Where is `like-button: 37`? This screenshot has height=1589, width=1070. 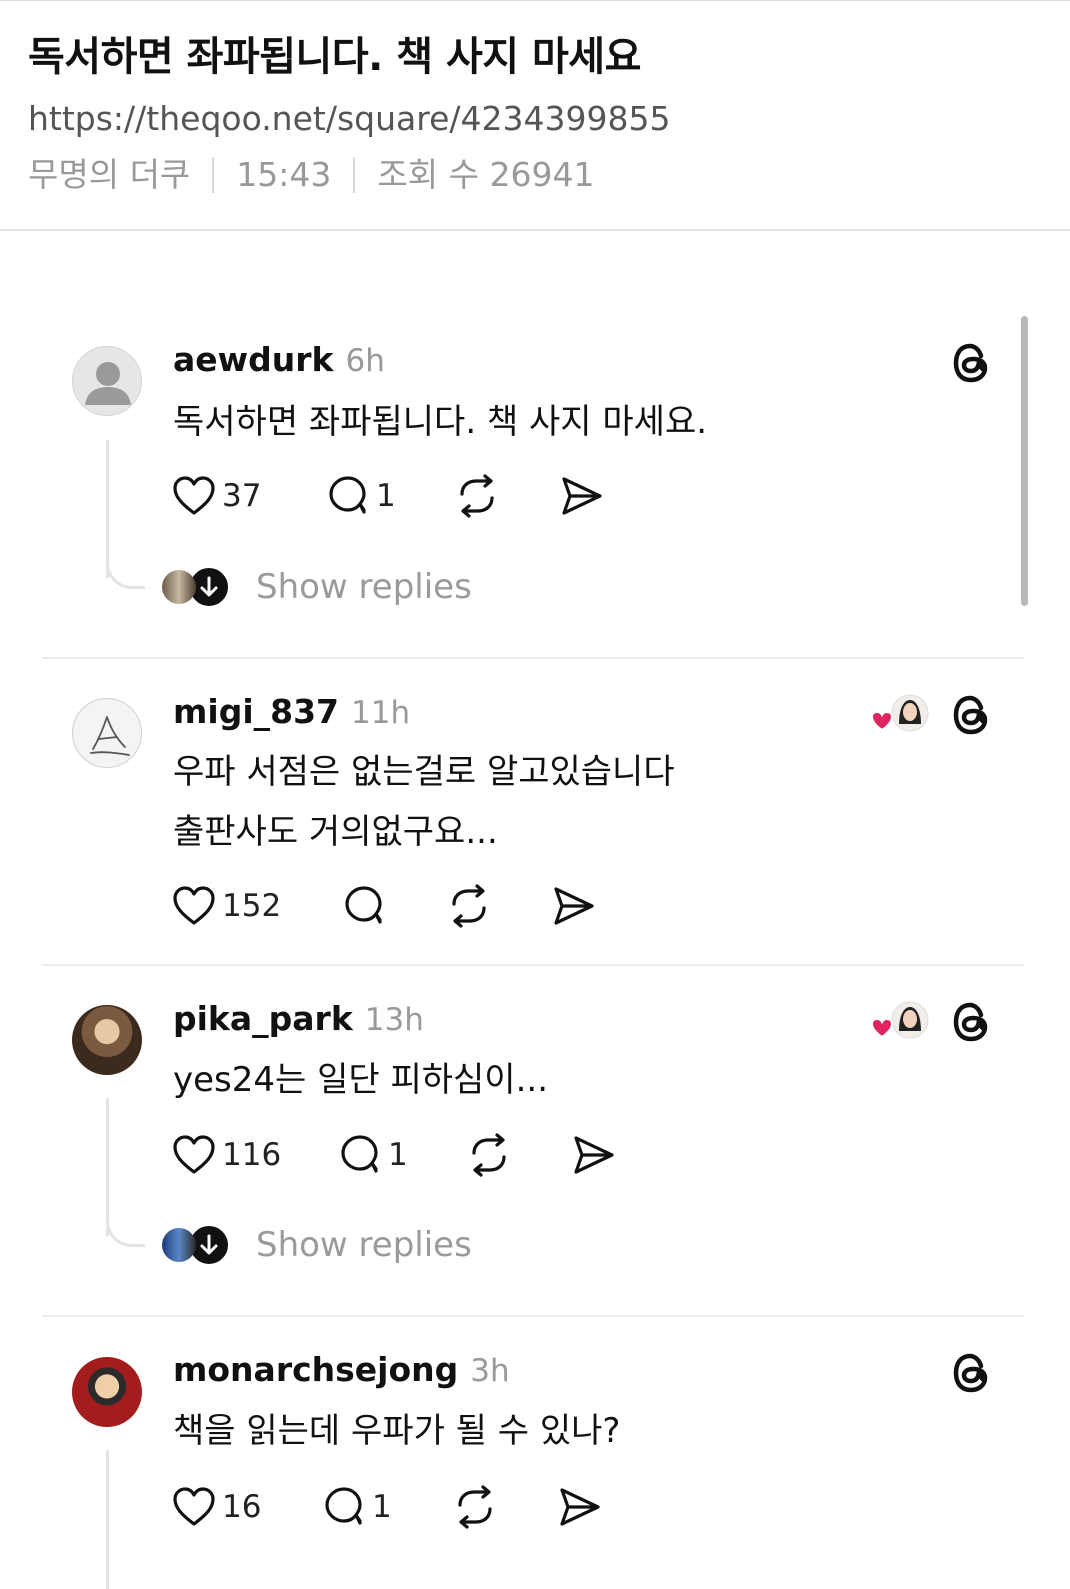 like-button: 37 is located at coordinates (216, 496).